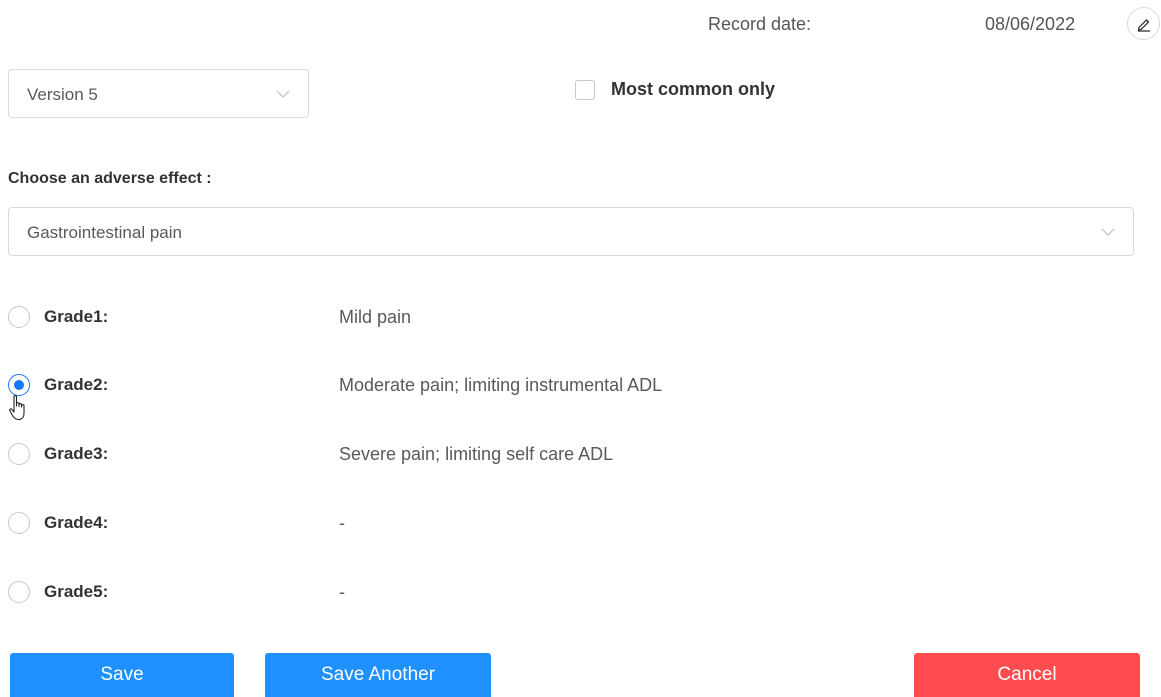 This screenshot has height=697, width=1161. I want to click on grade-2-label: Grade2:, so click(76, 384).